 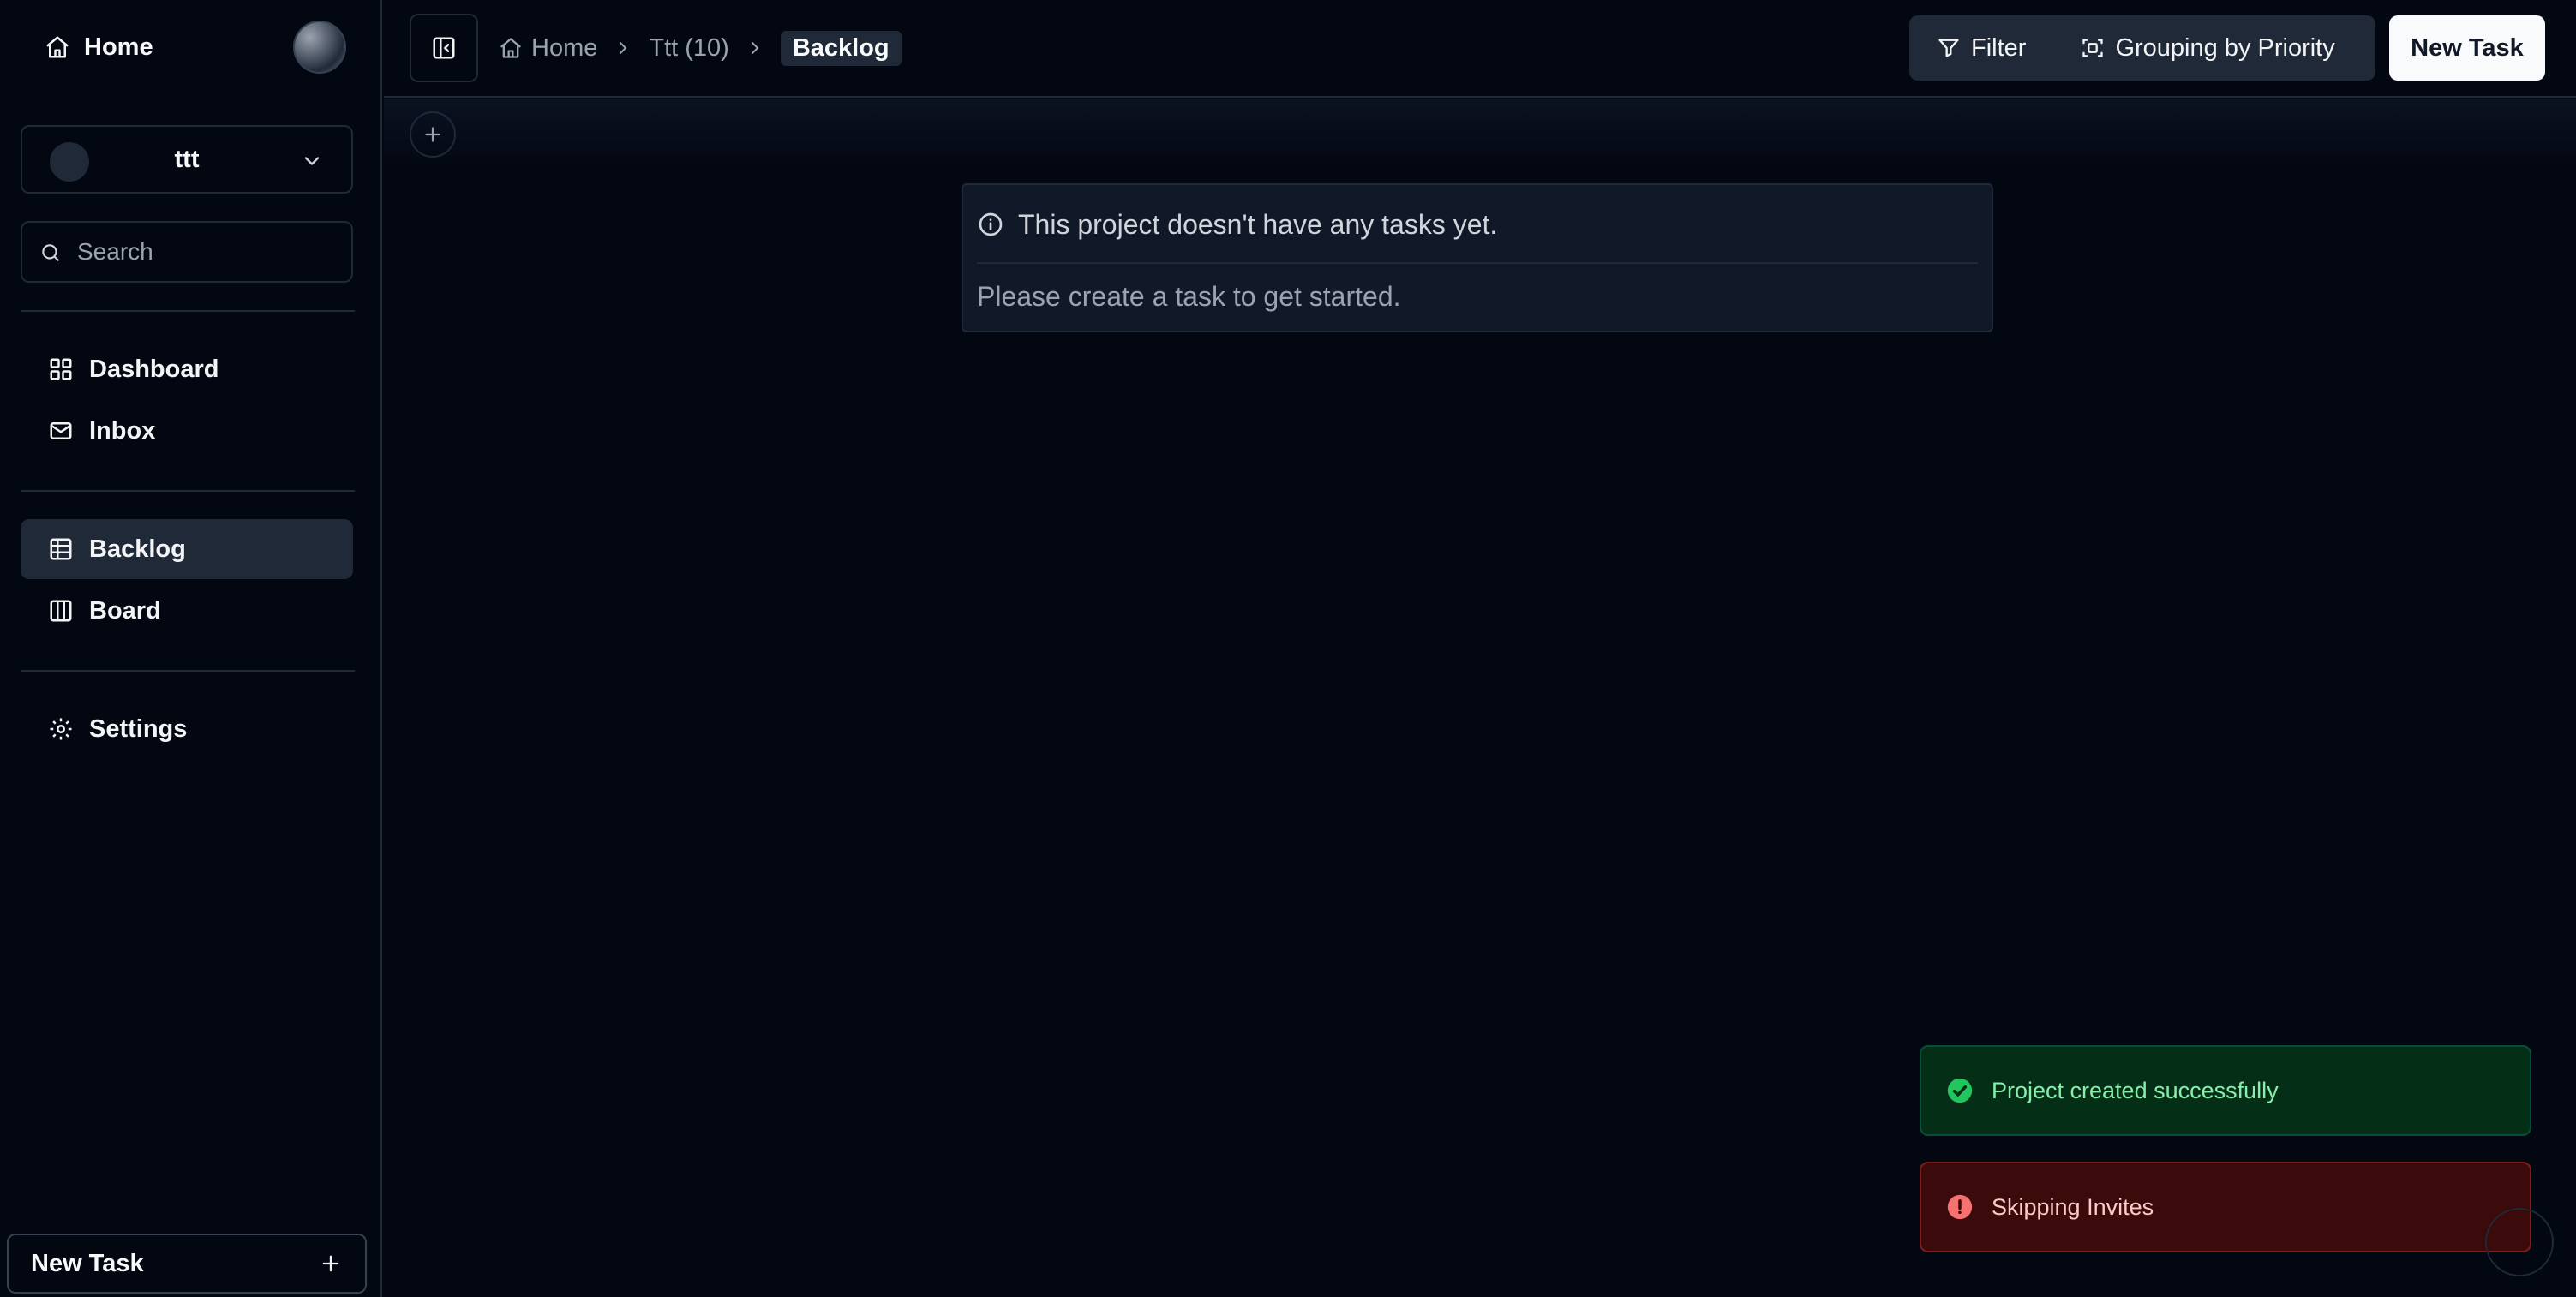 I want to click on new-task-label: New Task, so click(x=87, y=1263).